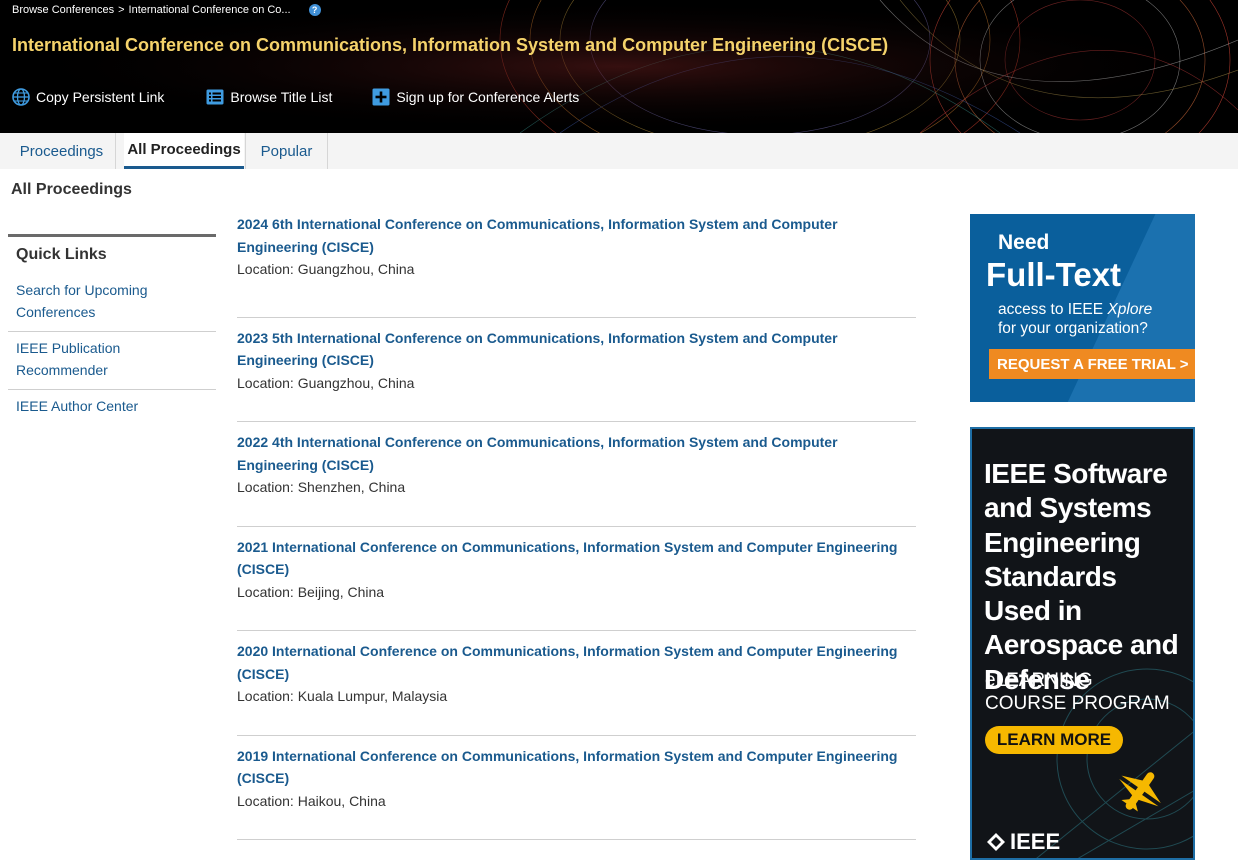  Describe the element at coordinates (996, 842) in the screenshot. I see `ieee-diamond-icon` at that location.